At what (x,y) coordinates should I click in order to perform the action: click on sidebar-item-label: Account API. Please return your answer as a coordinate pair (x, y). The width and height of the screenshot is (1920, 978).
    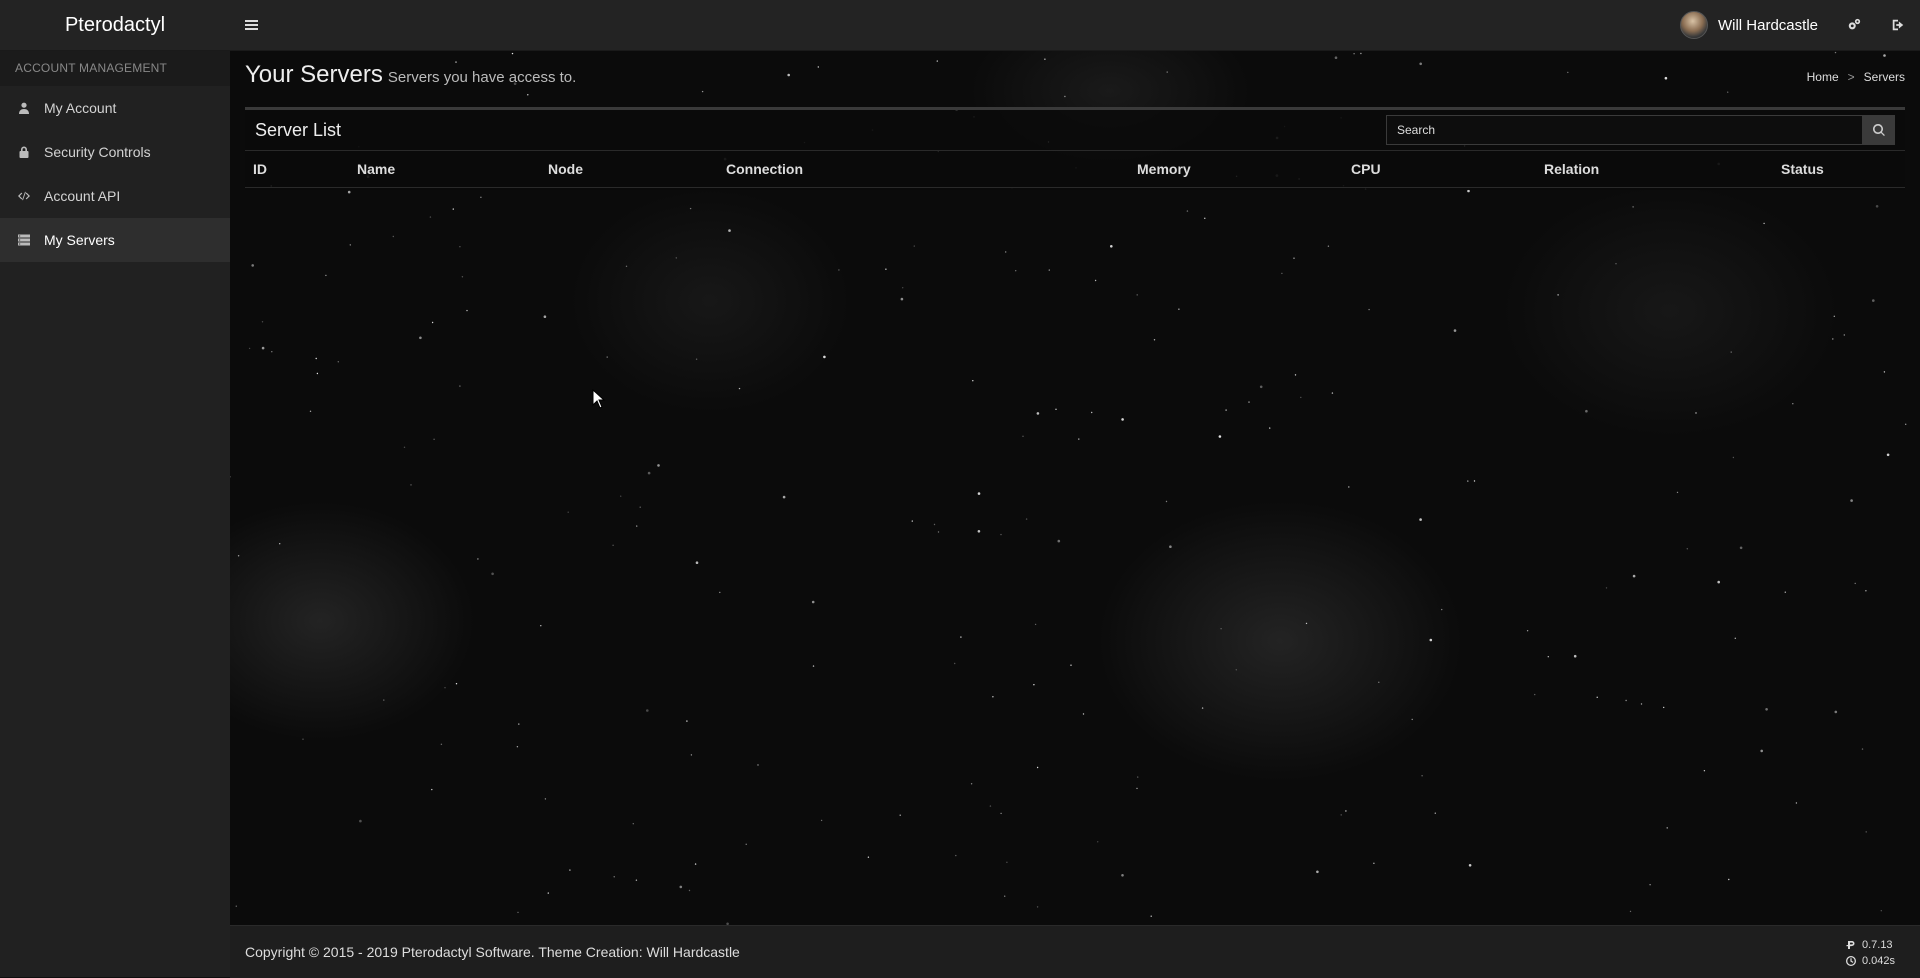
    Looking at the image, I should click on (82, 196).